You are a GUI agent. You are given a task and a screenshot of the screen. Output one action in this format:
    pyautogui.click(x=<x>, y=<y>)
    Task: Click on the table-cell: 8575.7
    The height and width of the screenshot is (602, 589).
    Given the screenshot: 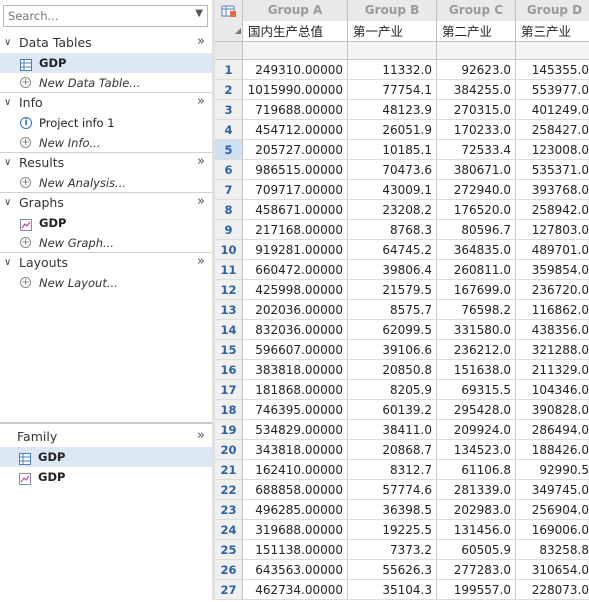 What is the action you would take?
    pyautogui.click(x=392, y=310)
    